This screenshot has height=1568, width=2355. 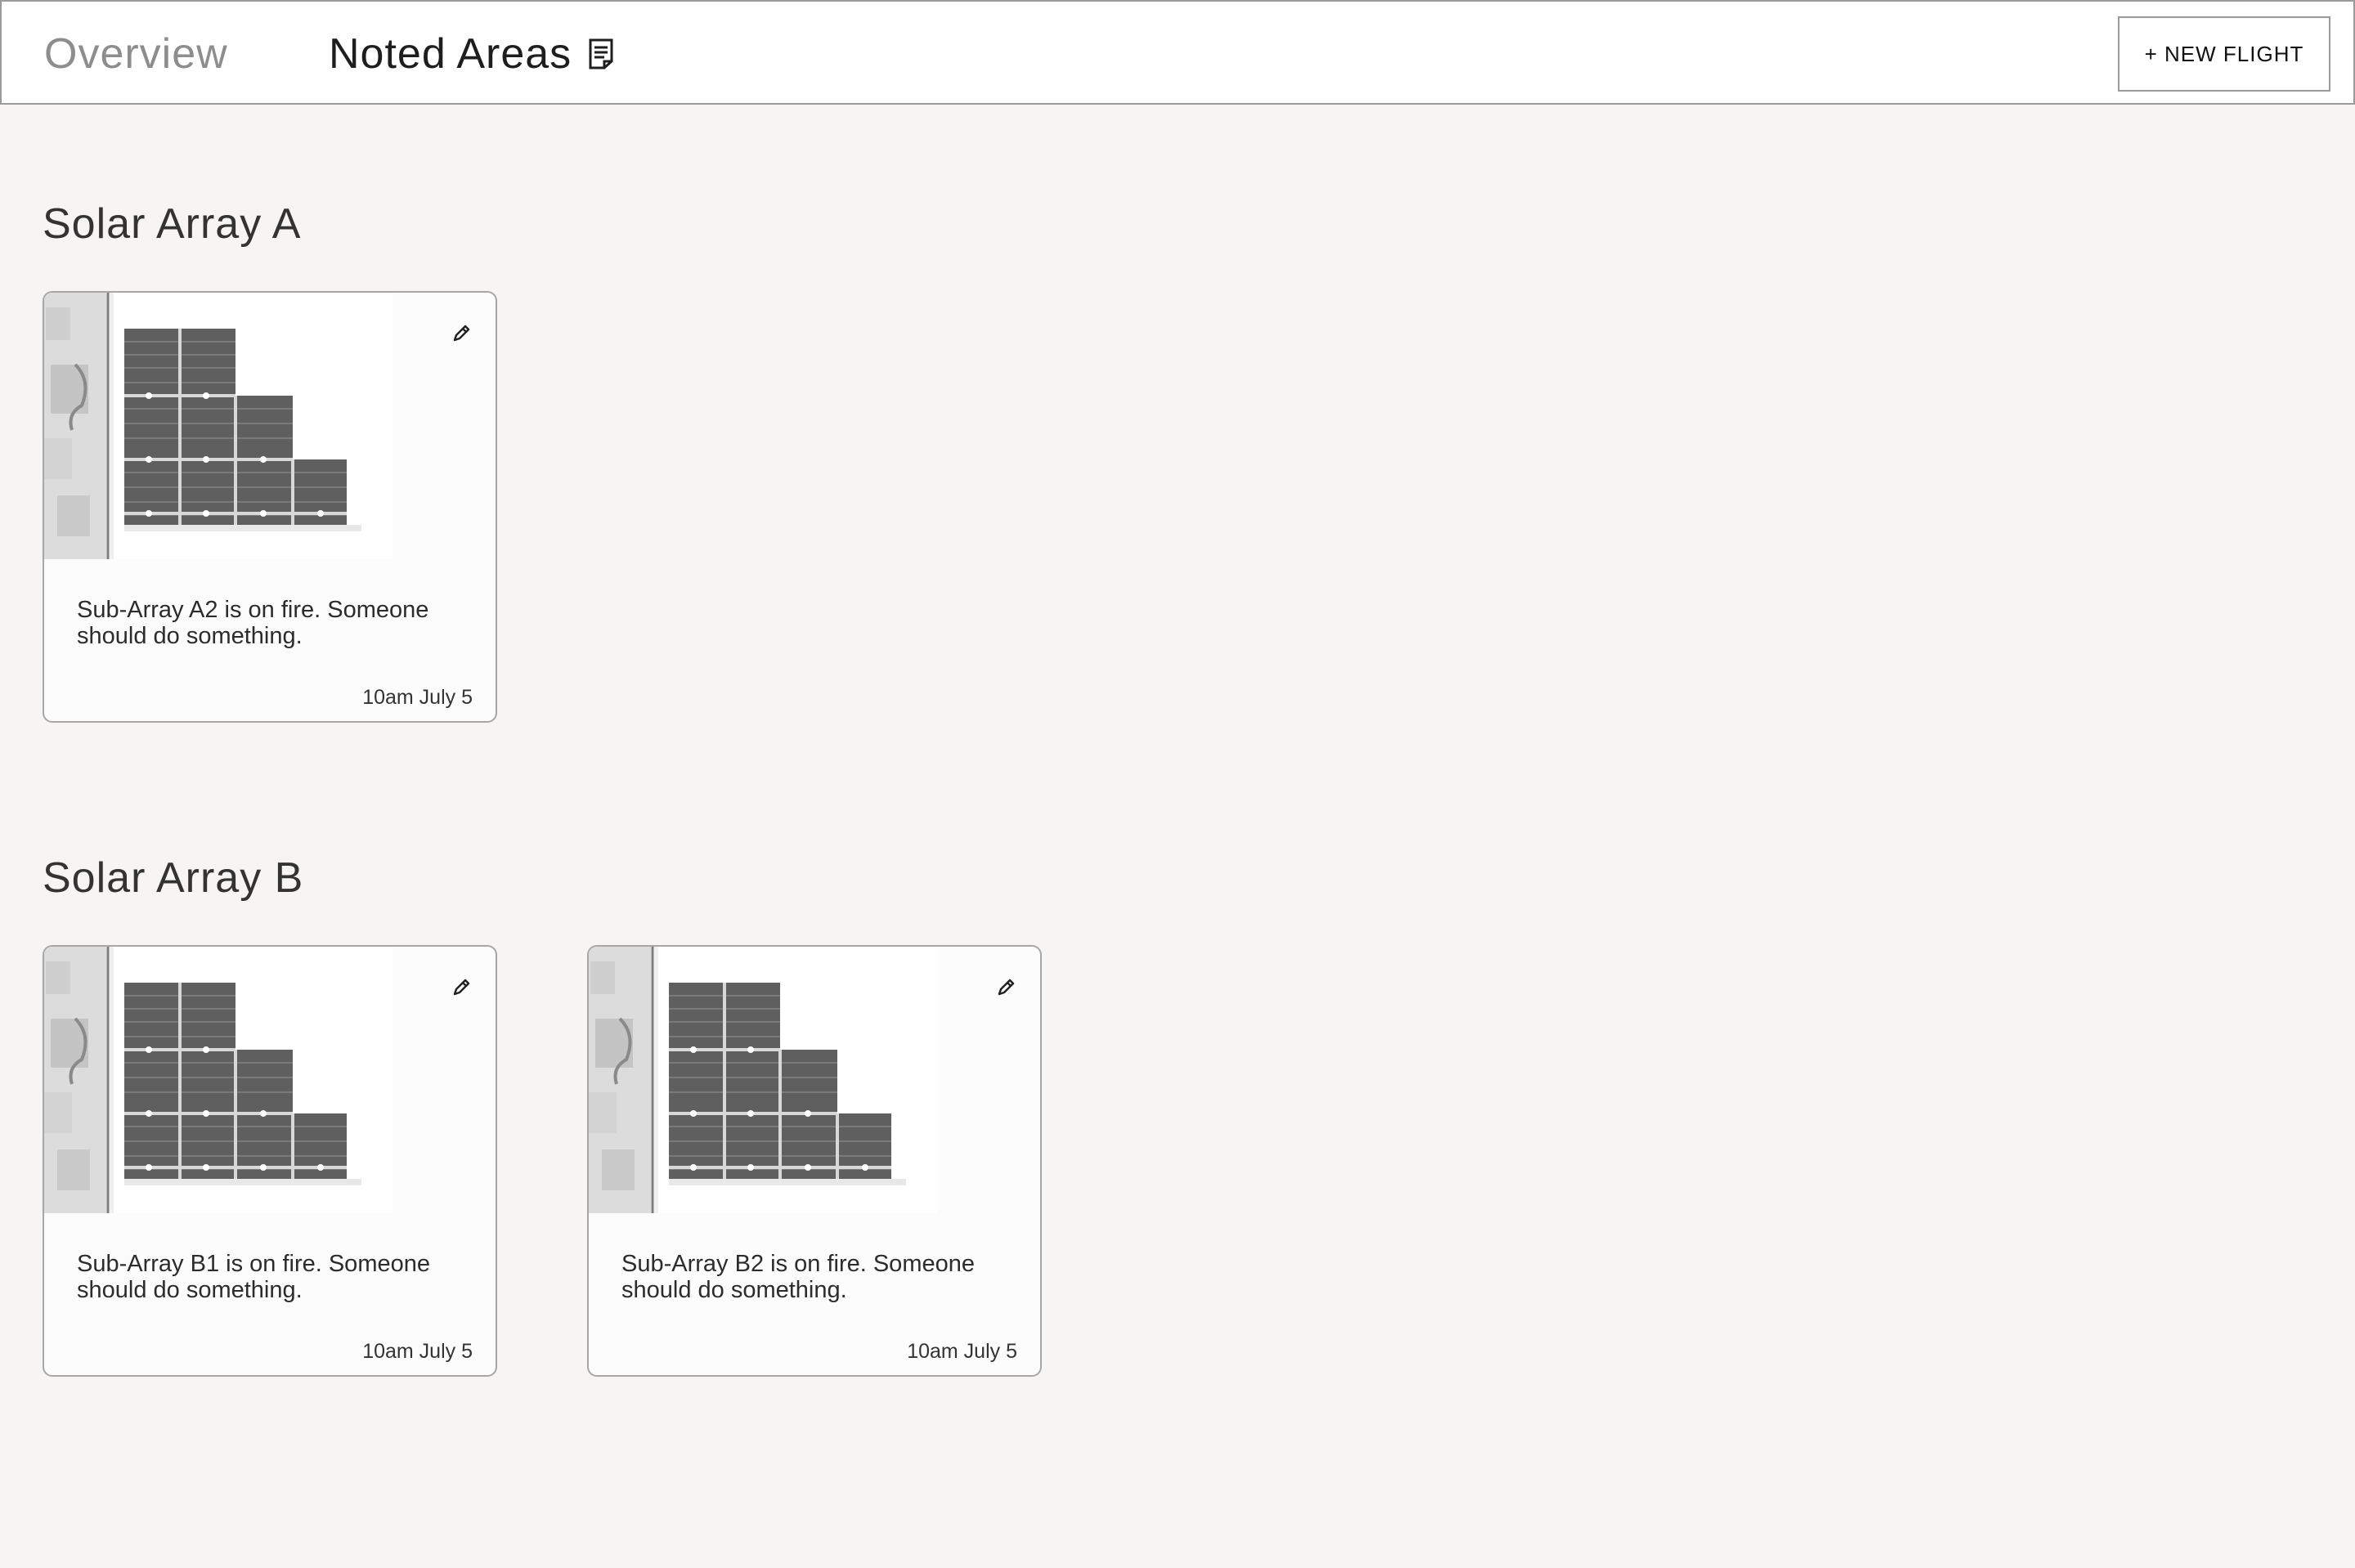 I want to click on note-icon, so click(x=601, y=54).